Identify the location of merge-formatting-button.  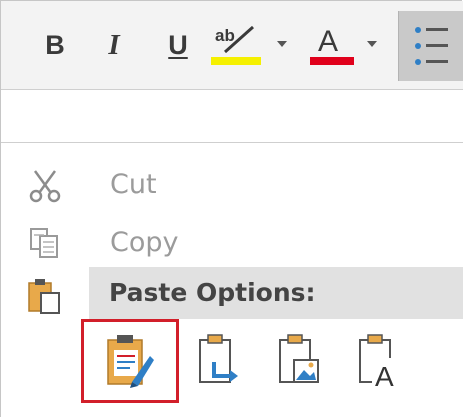
(219, 361).